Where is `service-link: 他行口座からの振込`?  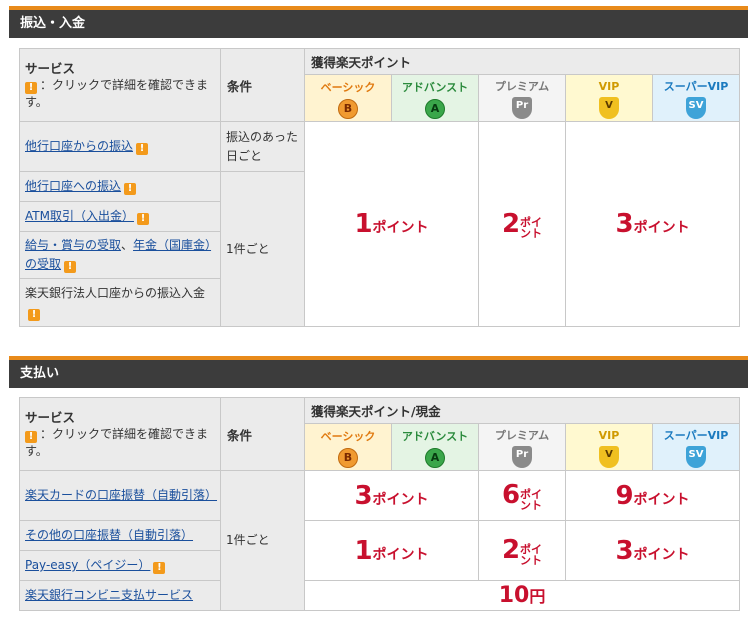
service-link: 他行口座からの振込 is located at coordinates (79, 146).